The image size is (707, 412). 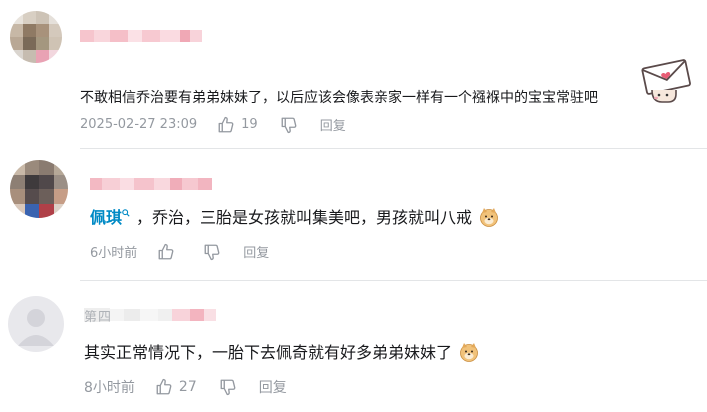 What do you see at coordinates (154, 316) in the screenshot?
I see `username-blurred: 第四` at bounding box center [154, 316].